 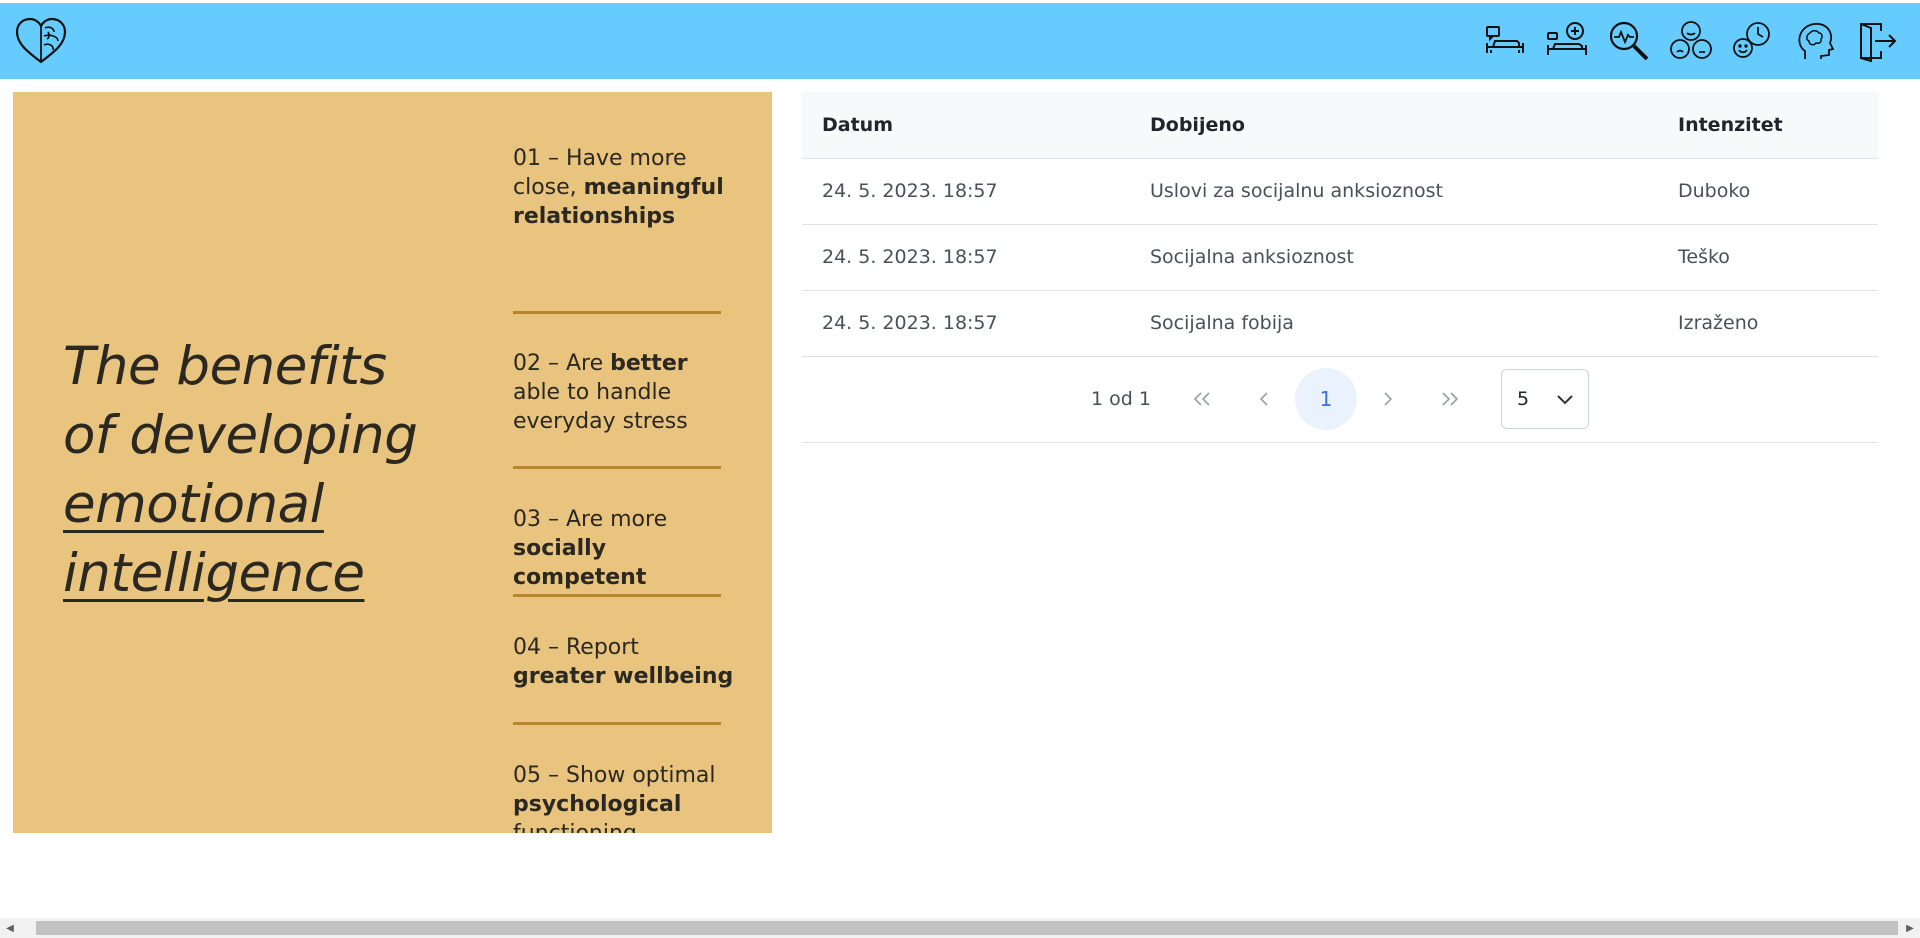 What do you see at coordinates (1121, 399) in the screenshot?
I see `page-info: 1 od 1` at bounding box center [1121, 399].